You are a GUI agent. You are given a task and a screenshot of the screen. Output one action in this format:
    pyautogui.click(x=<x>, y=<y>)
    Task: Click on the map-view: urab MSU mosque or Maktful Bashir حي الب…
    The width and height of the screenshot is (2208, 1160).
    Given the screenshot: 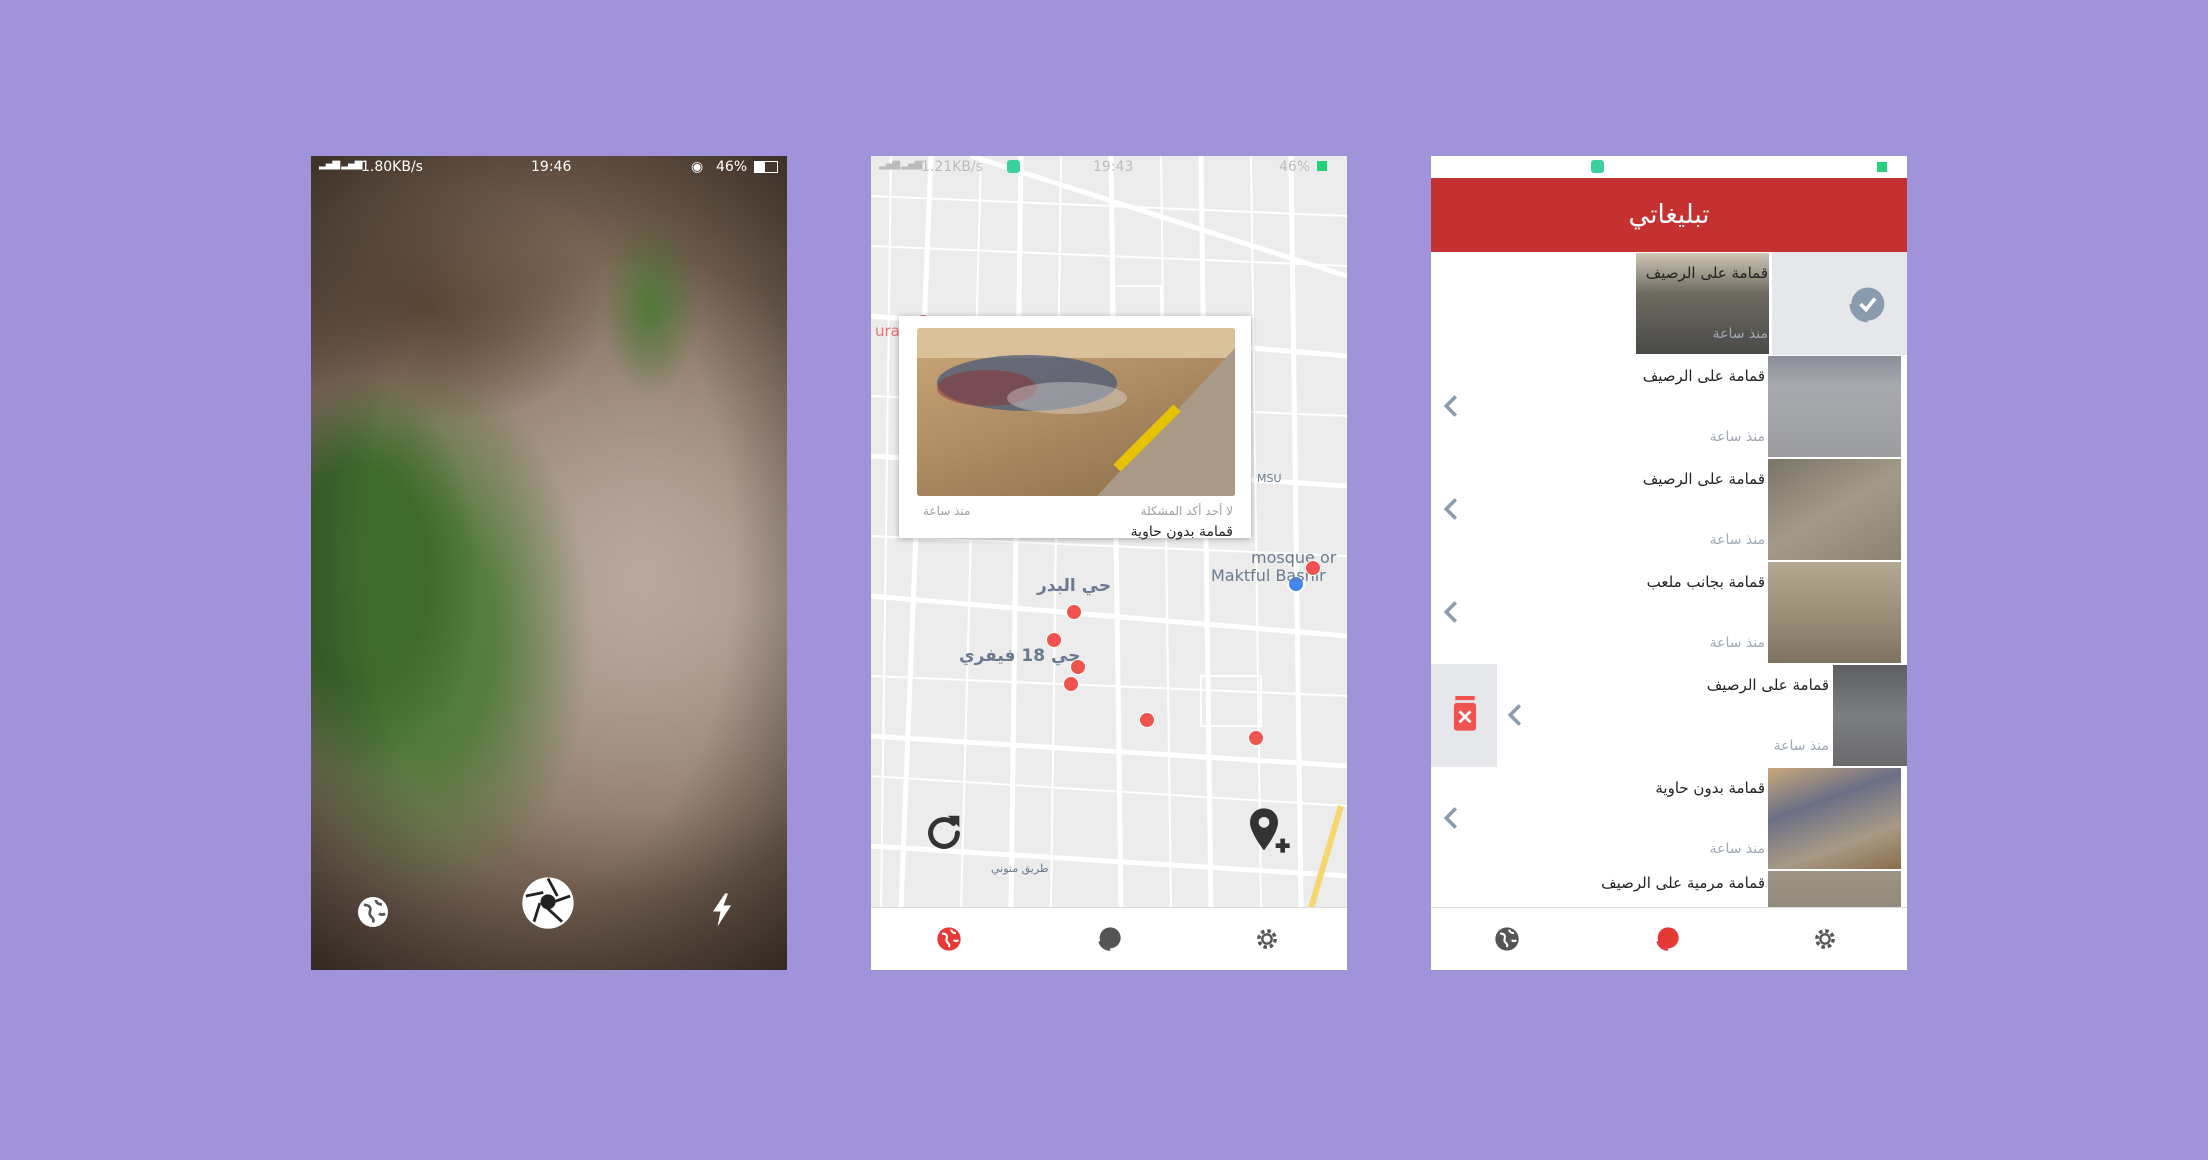 What is the action you would take?
    pyautogui.click(x=1109, y=532)
    